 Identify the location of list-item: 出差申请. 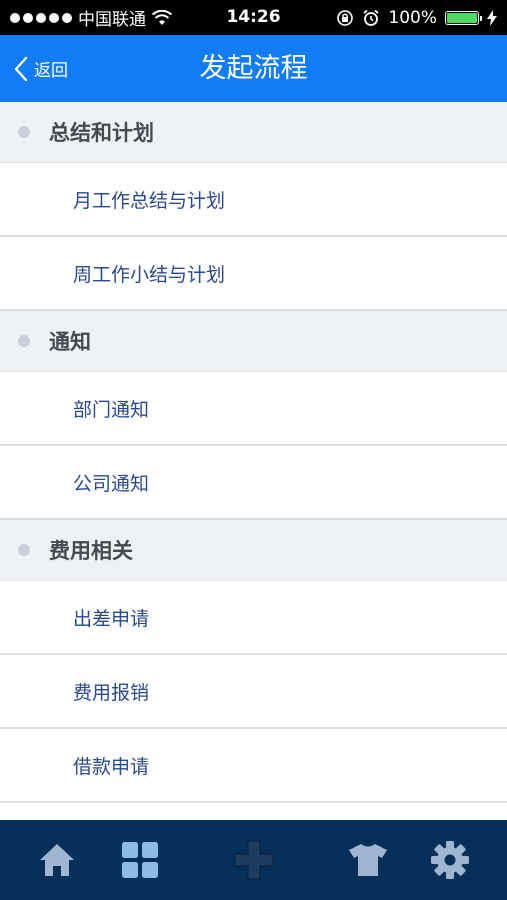
(253, 618).